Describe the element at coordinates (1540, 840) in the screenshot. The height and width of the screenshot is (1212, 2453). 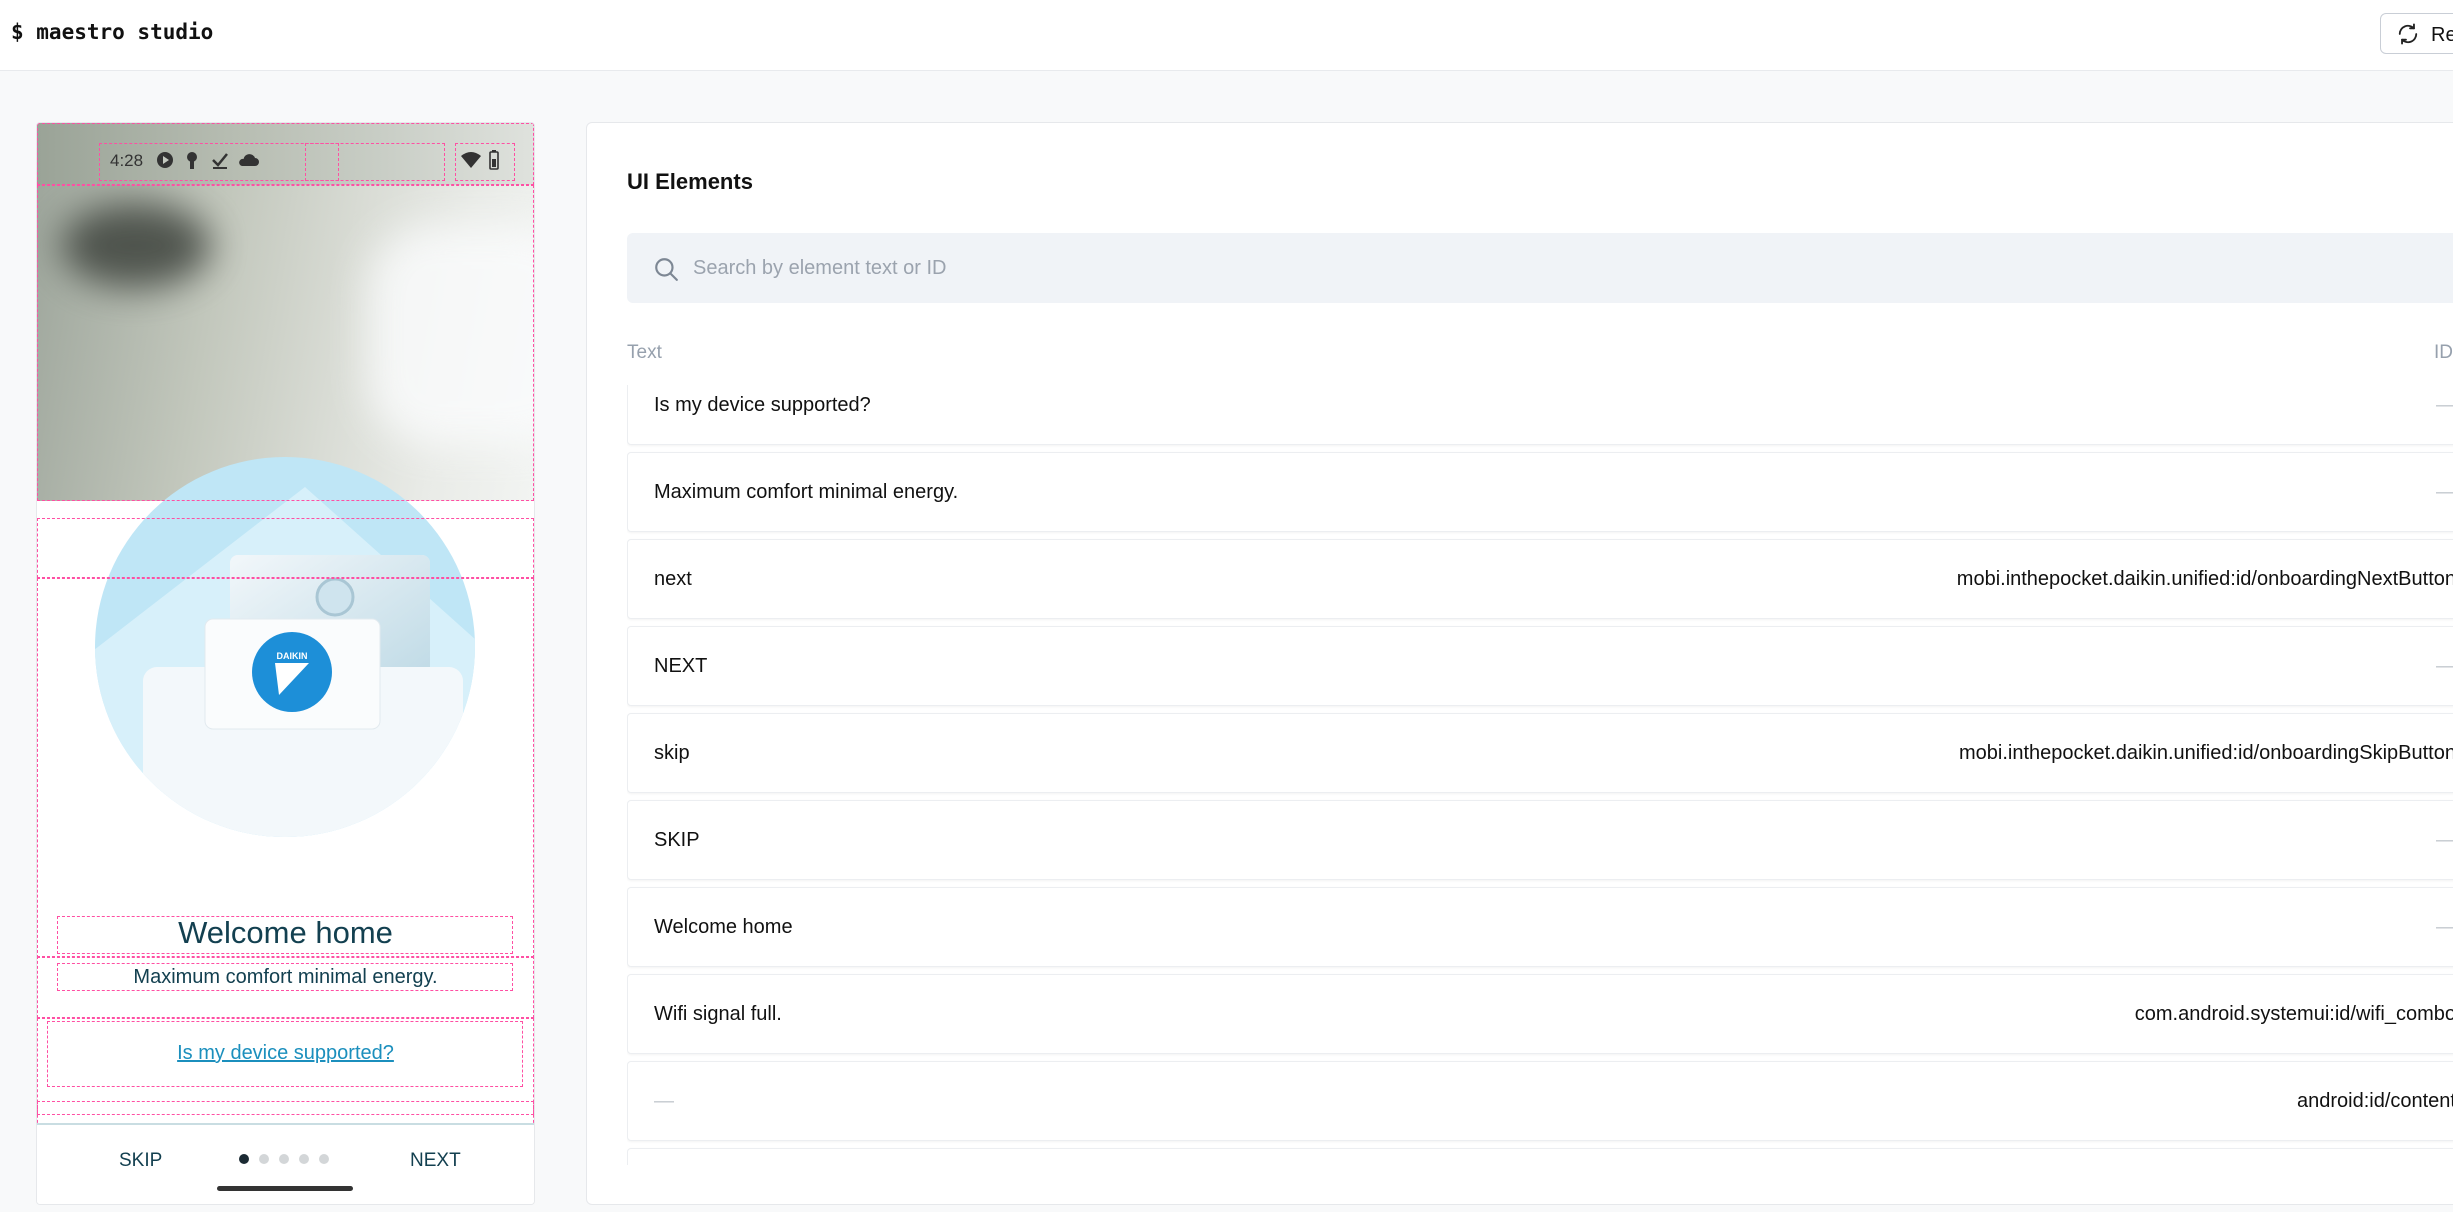
I see `element-row: SKIP —` at that location.